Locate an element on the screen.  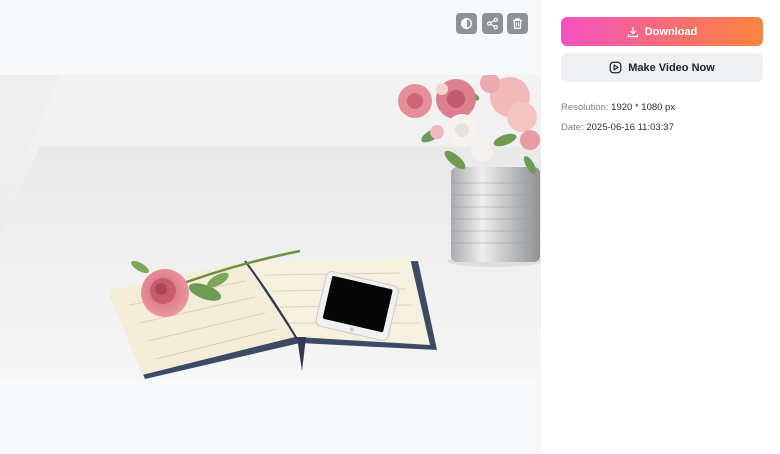
compare-button is located at coordinates (466, 23).